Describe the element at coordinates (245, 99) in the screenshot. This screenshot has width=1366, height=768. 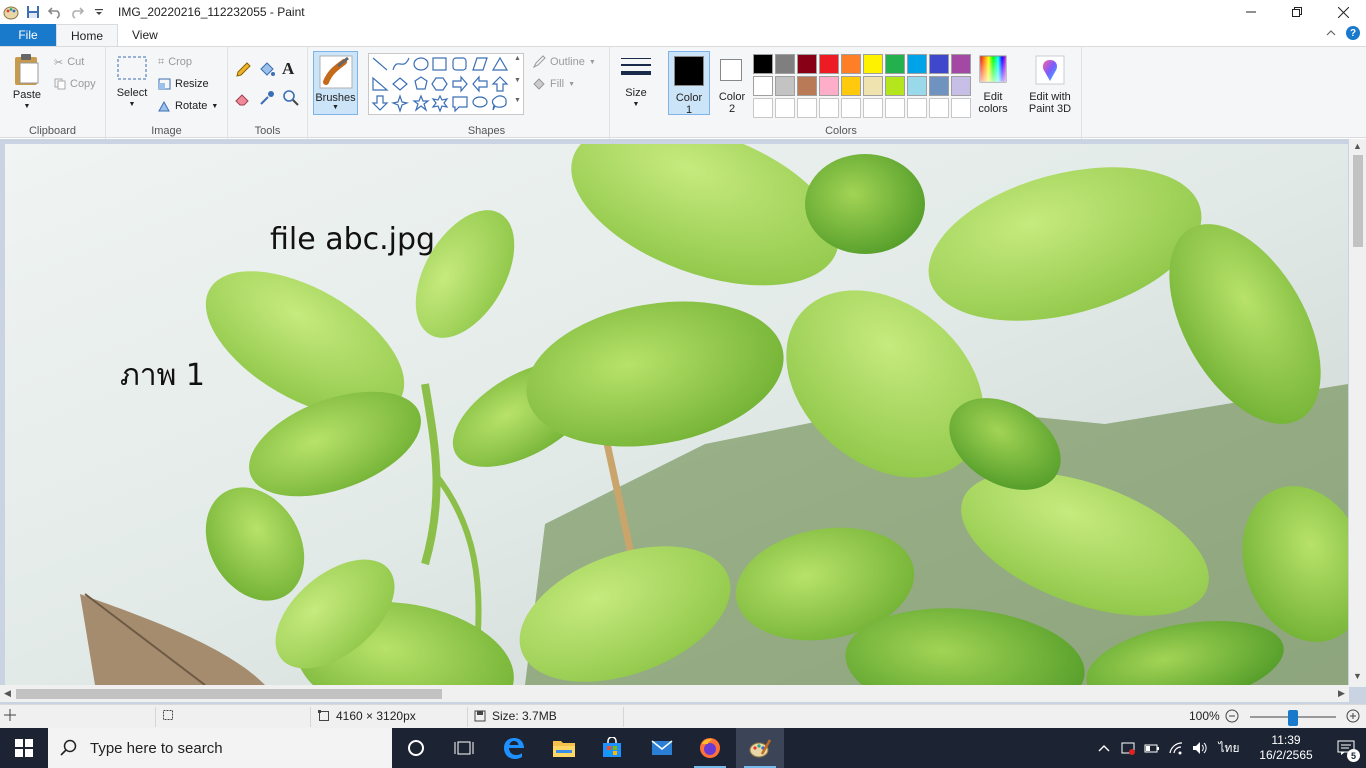
I see `eraser-icon` at that location.